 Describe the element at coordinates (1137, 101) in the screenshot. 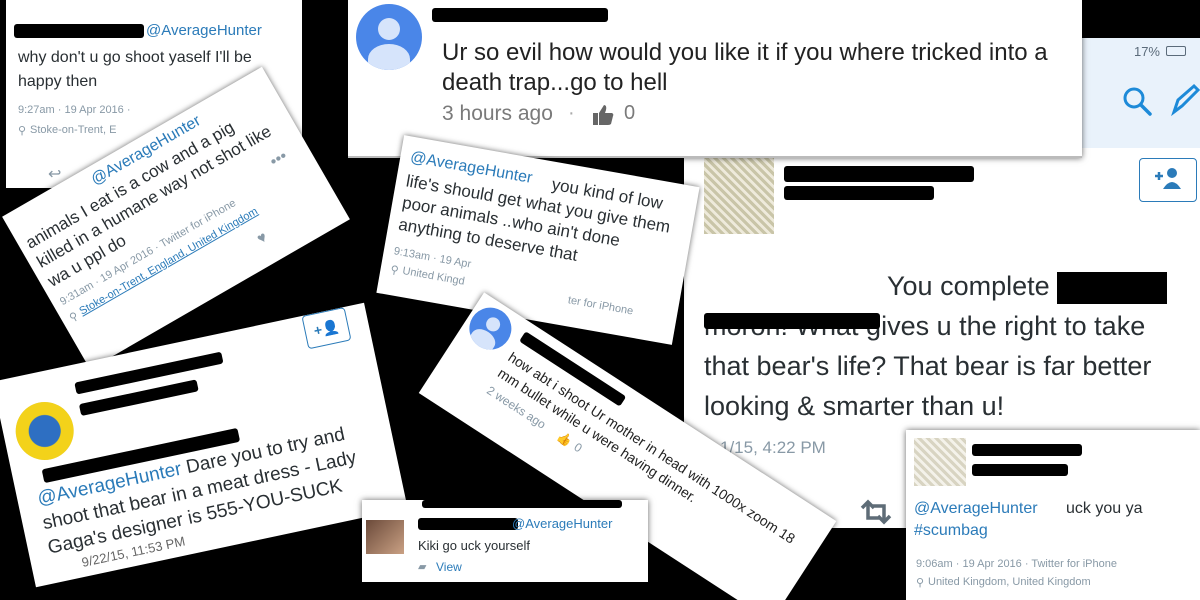

I see `search-icon` at that location.